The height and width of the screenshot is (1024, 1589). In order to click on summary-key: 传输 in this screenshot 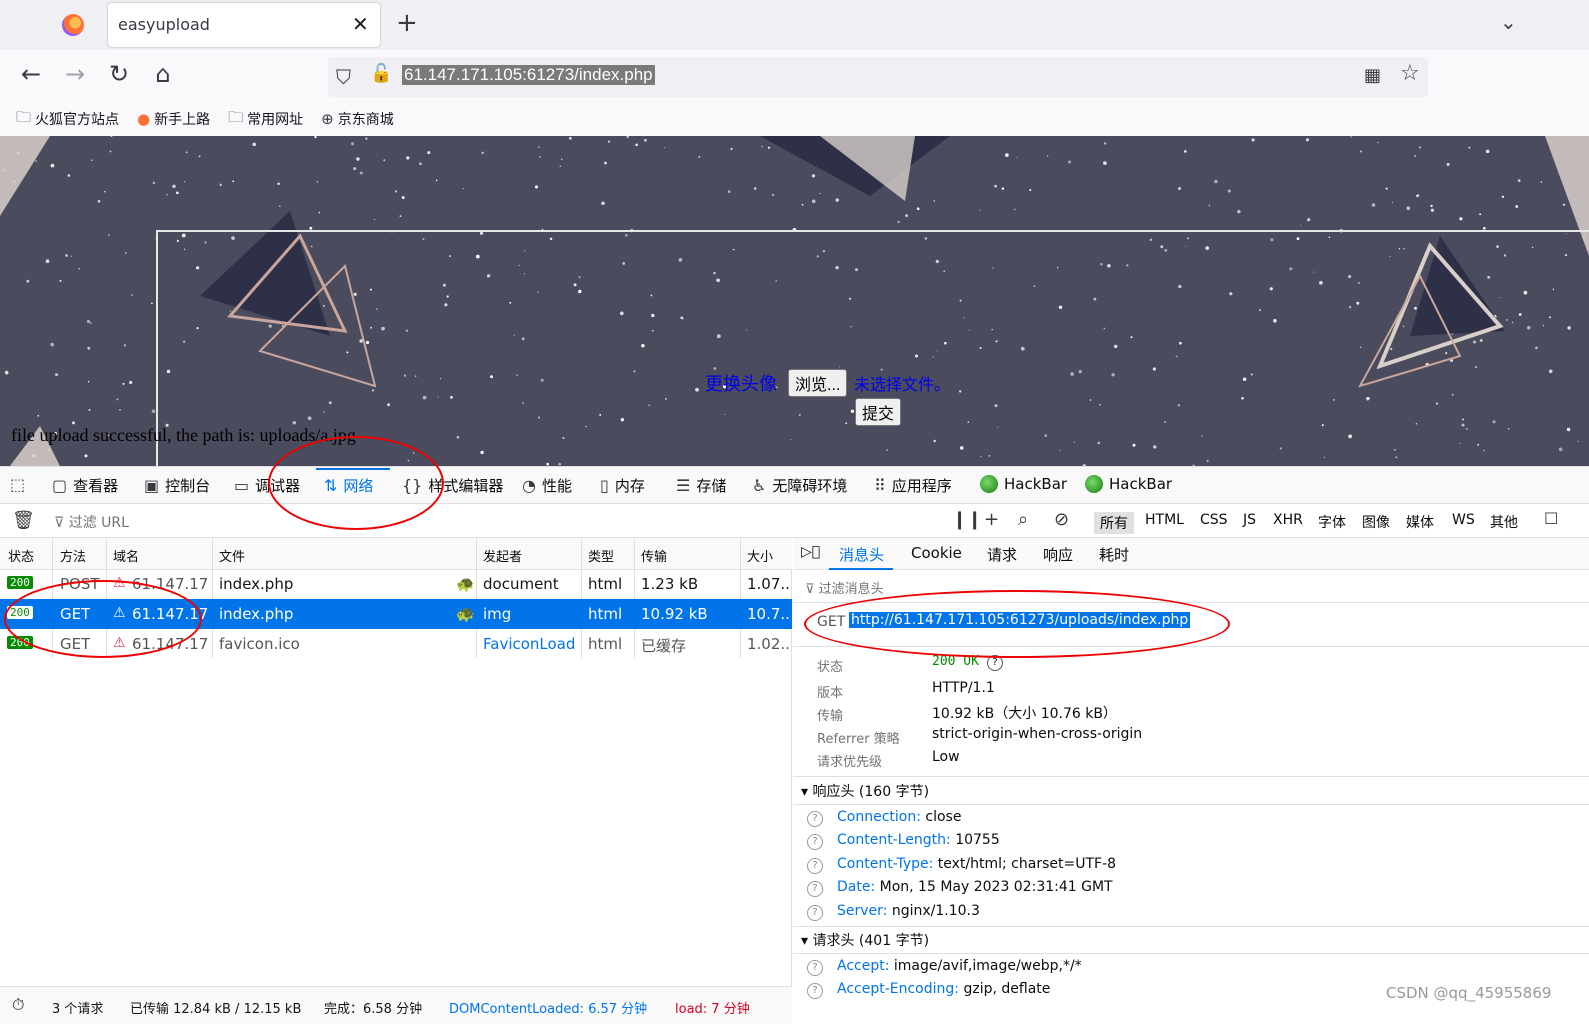, I will do `click(830, 716)`.